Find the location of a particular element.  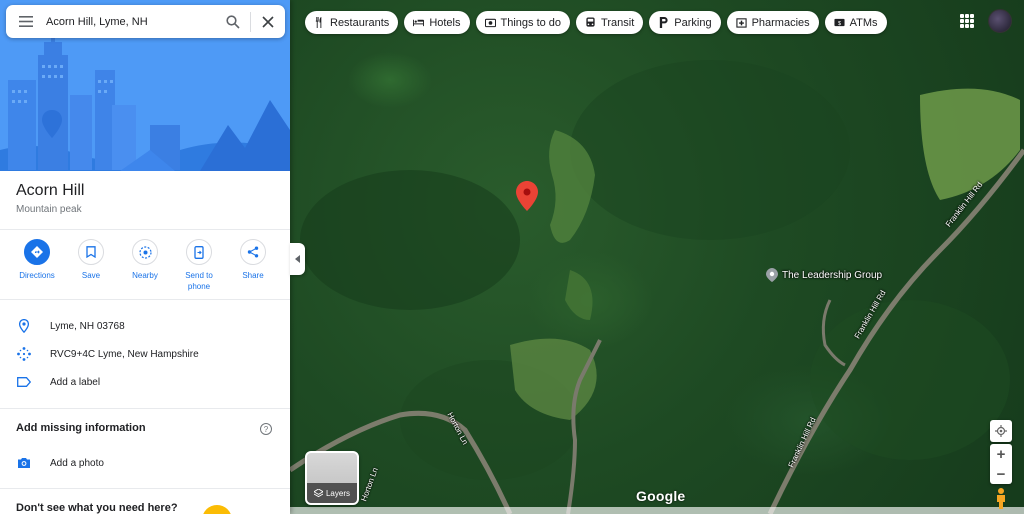

layers-button: Layers is located at coordinates (332, 478).